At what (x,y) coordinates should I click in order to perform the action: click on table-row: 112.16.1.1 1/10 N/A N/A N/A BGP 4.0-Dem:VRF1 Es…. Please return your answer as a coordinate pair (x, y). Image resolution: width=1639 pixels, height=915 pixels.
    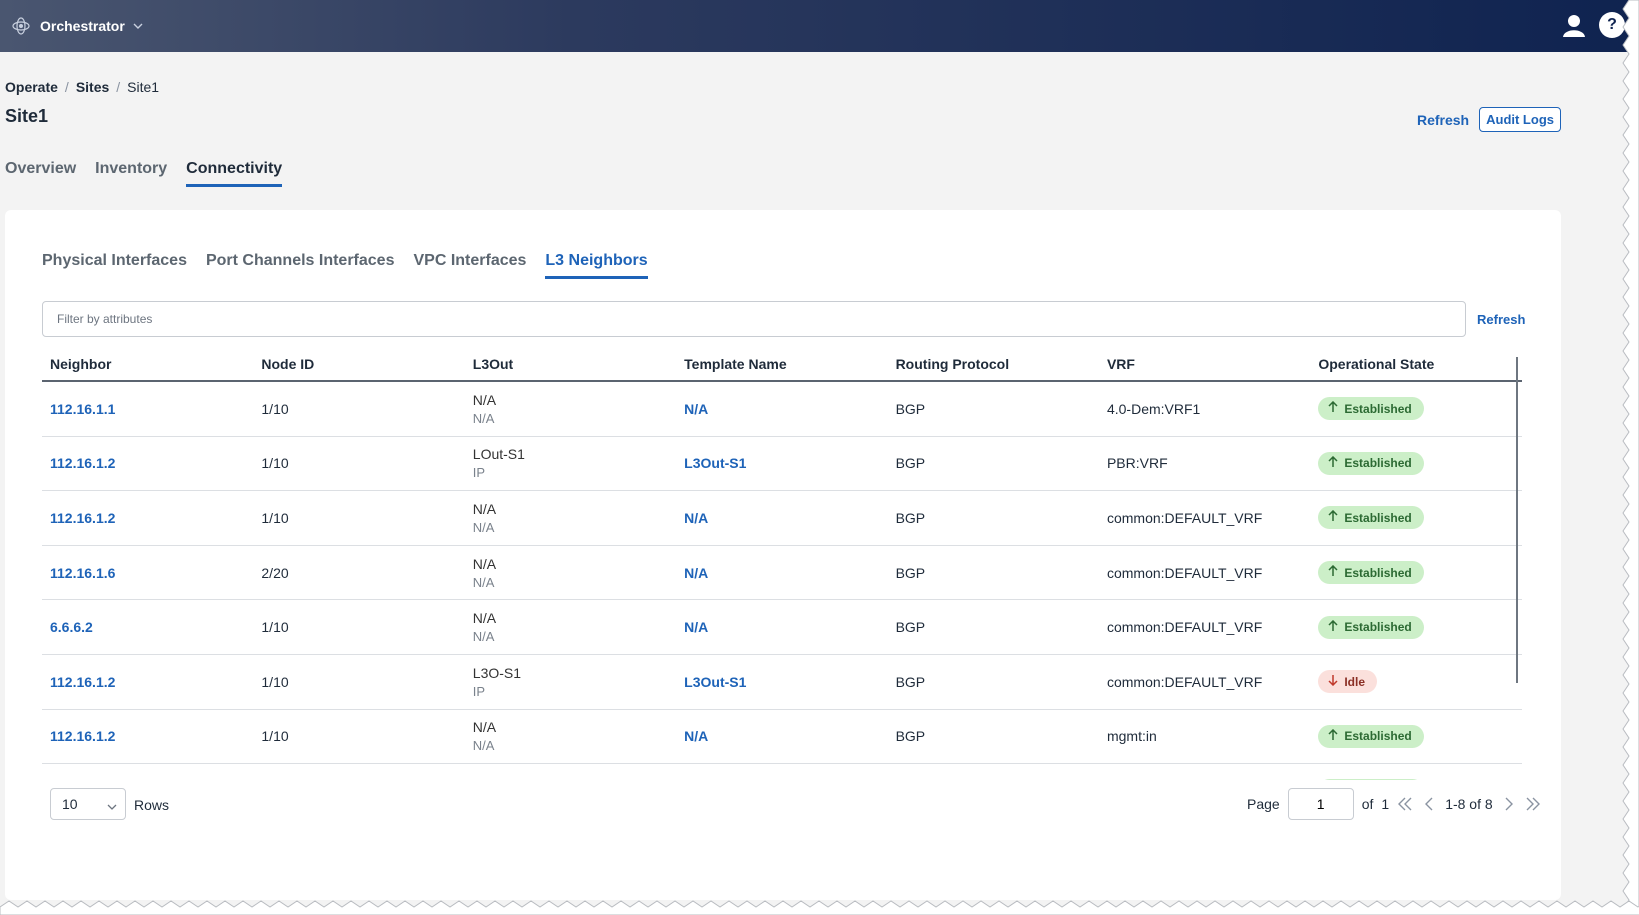
    Looking at the image, I should click on (782, 409).